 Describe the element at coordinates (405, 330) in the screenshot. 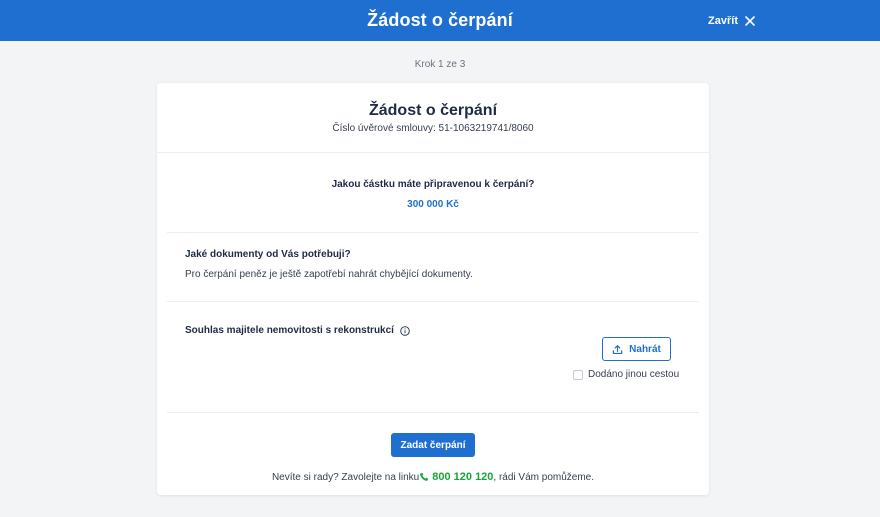

I see `info-icon` at that location.